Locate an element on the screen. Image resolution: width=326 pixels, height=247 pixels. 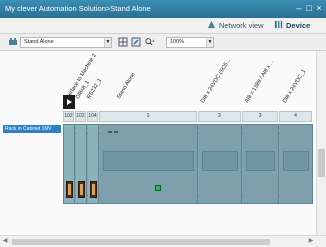
view-switch-bar: Network view Device view is located at coordinates (163, 30).